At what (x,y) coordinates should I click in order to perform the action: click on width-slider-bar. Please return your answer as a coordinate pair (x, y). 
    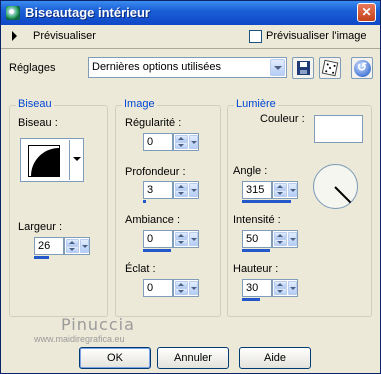
    Looking at the image, I should click on (41, 257).